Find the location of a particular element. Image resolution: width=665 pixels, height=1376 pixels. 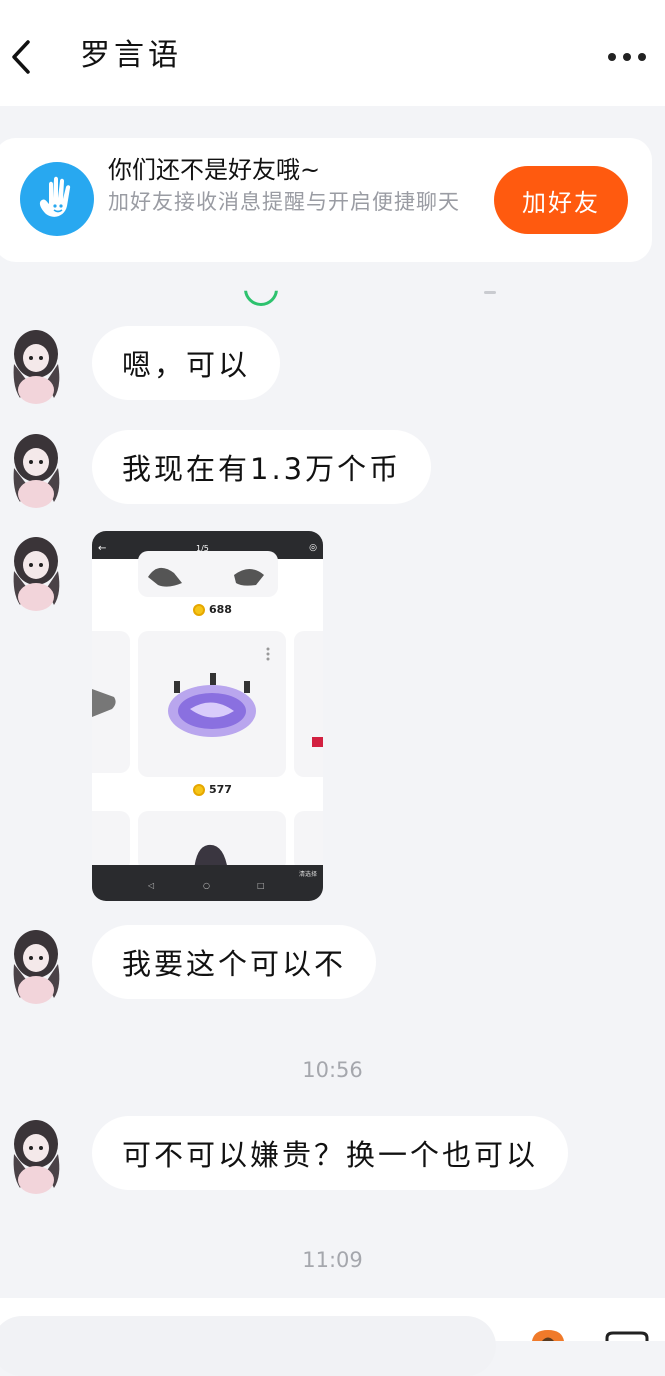

nav-back-icon: ◁ is located at coordinates (151, 885).